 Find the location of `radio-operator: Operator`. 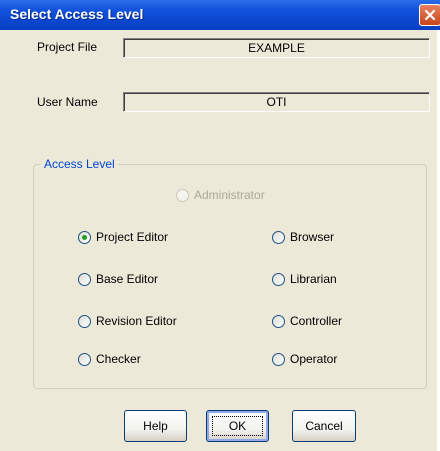

radio-operator: Operator is located at coordinates (304, 359).